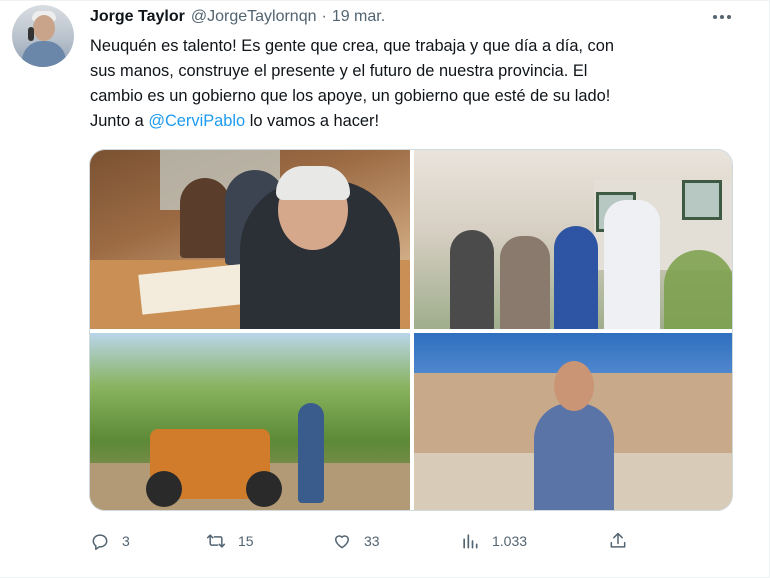  Describe the element at coordinates (311, 453) in the screenshot. I see `worker-figure` at that location.